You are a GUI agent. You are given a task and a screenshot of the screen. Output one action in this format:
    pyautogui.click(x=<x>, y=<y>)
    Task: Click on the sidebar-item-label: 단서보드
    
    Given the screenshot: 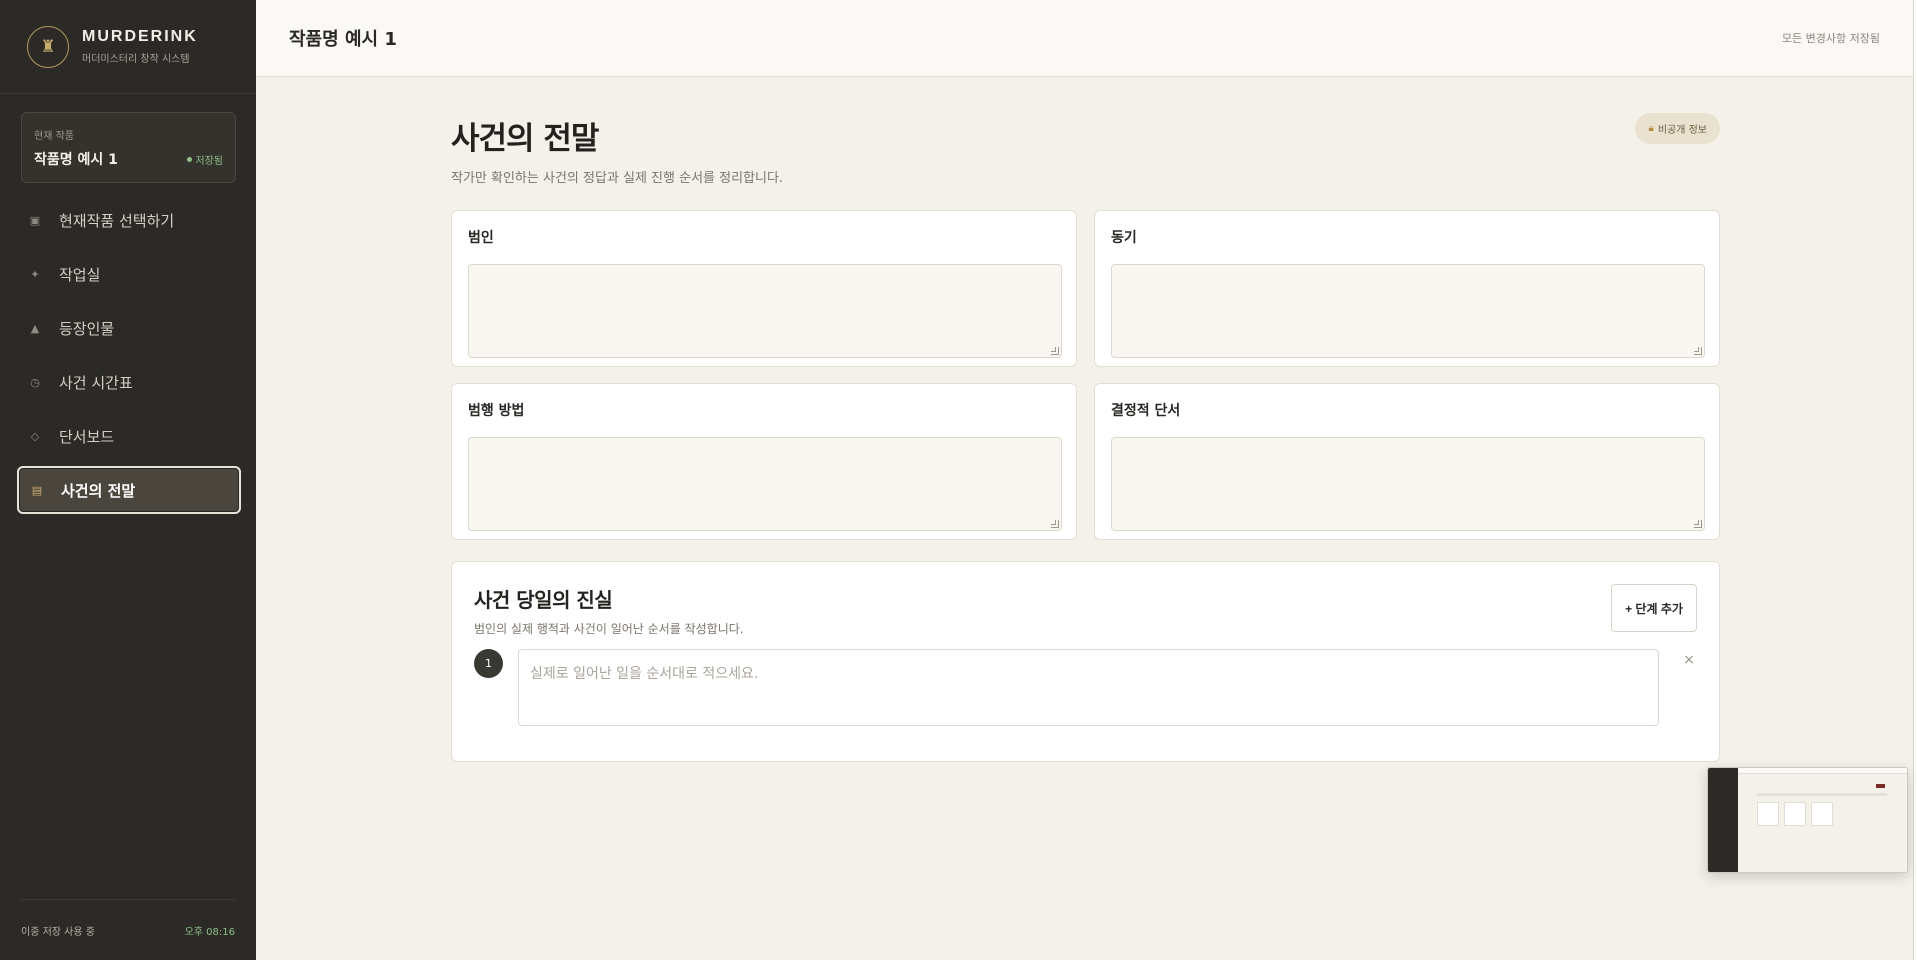 What is the action you would take?
    pyautogui.click(x=87, y=436)
    